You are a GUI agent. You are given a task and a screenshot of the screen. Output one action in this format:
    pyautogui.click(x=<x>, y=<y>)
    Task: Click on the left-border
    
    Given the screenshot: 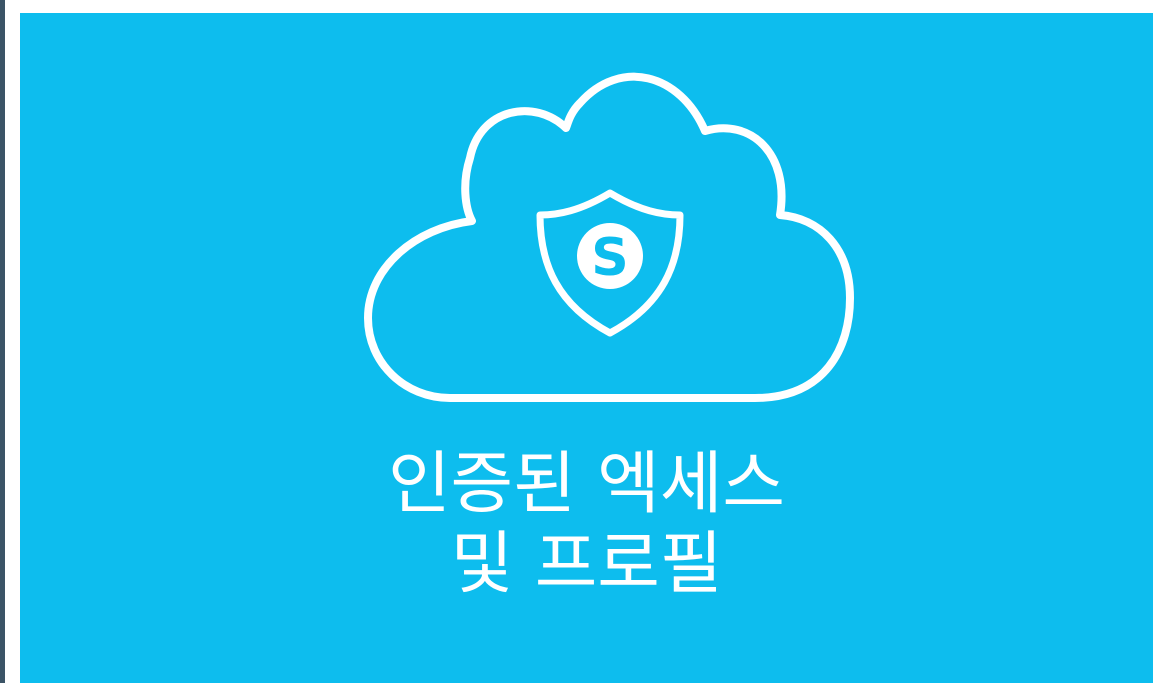 What is the action you would take?
    pyautogui.click(x=2, y=341)
    